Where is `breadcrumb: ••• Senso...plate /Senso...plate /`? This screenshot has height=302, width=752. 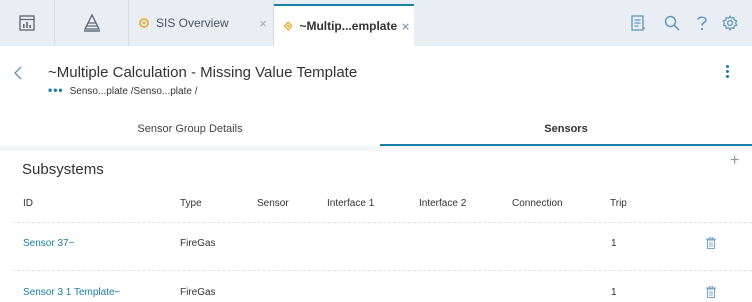 breadcrumb: ••• Senso...plate /Senso...plate / is located at coordinates (123, 90).